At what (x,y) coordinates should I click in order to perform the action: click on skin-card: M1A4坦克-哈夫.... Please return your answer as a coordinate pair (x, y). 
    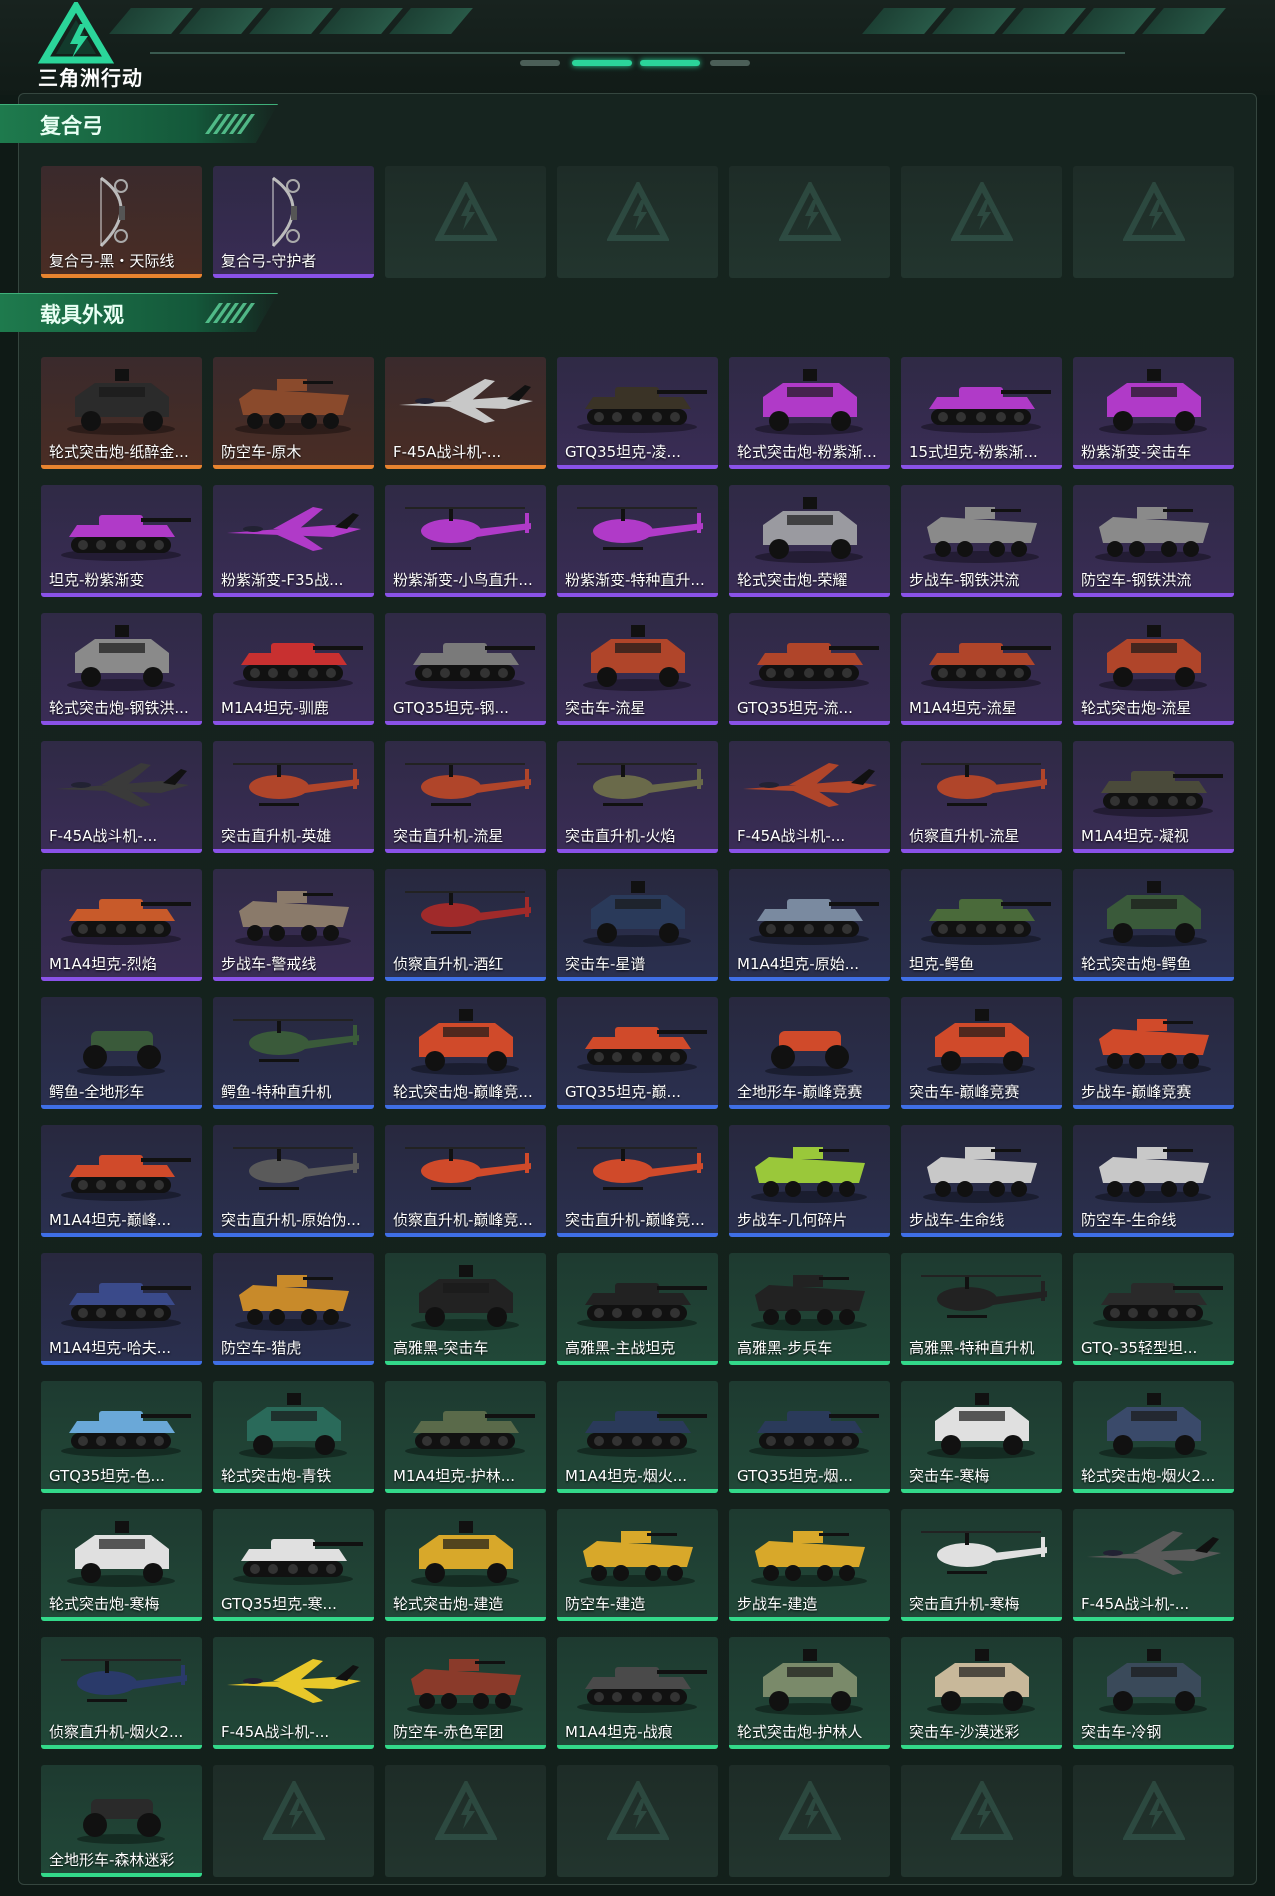
    Looking at the image, I should click on (121, 1309).